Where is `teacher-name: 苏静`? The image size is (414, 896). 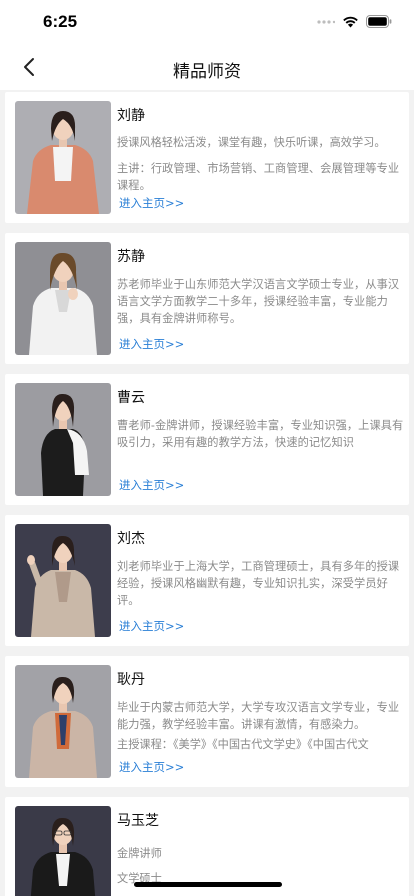 teacher-name: 苏静 is located at coordinates (131, 257).